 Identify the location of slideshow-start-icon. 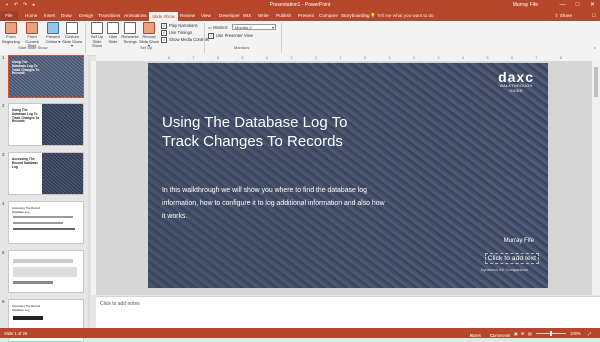
(11, 28).